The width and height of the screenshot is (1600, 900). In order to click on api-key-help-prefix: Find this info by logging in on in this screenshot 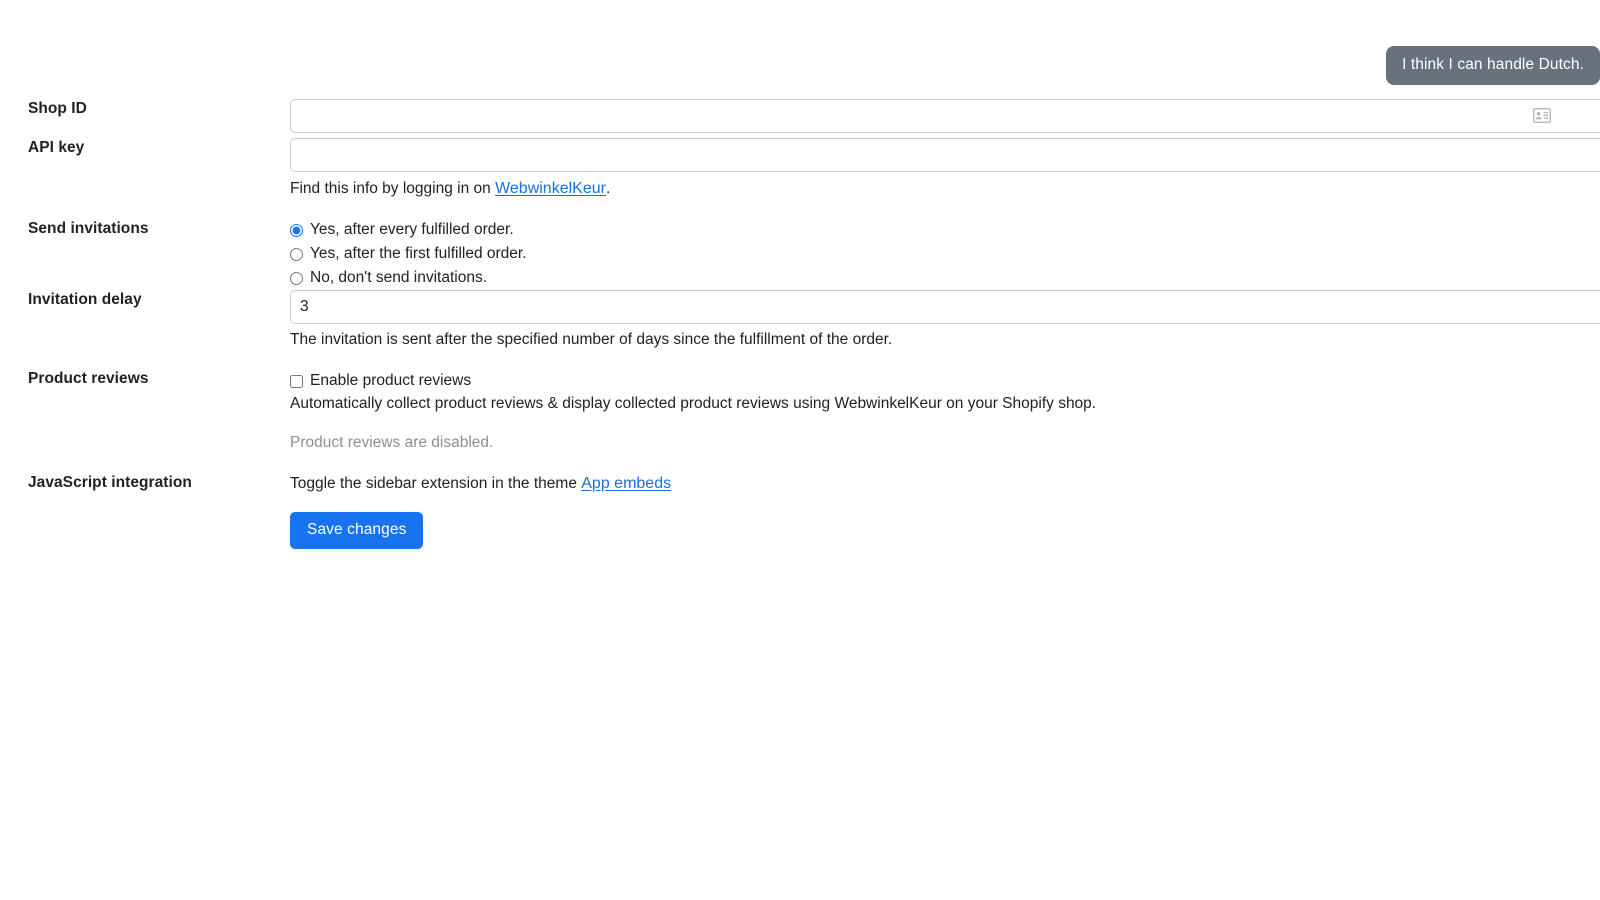, I will do `click(393, 188)`.